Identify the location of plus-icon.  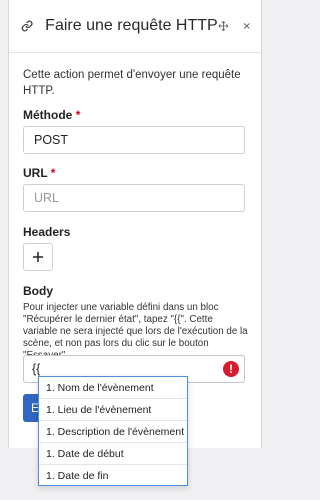
(38, 257).